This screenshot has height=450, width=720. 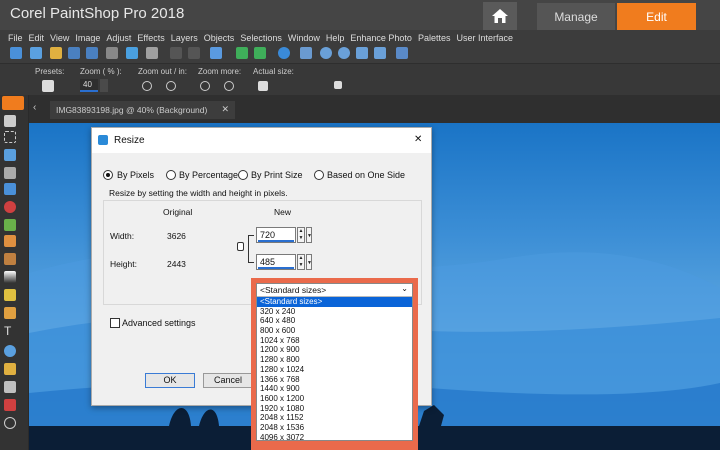 What do you see at coordinates (13, 103) in the screenshot?
I see `pan-tool-icon` at bounding box center [13, 103].